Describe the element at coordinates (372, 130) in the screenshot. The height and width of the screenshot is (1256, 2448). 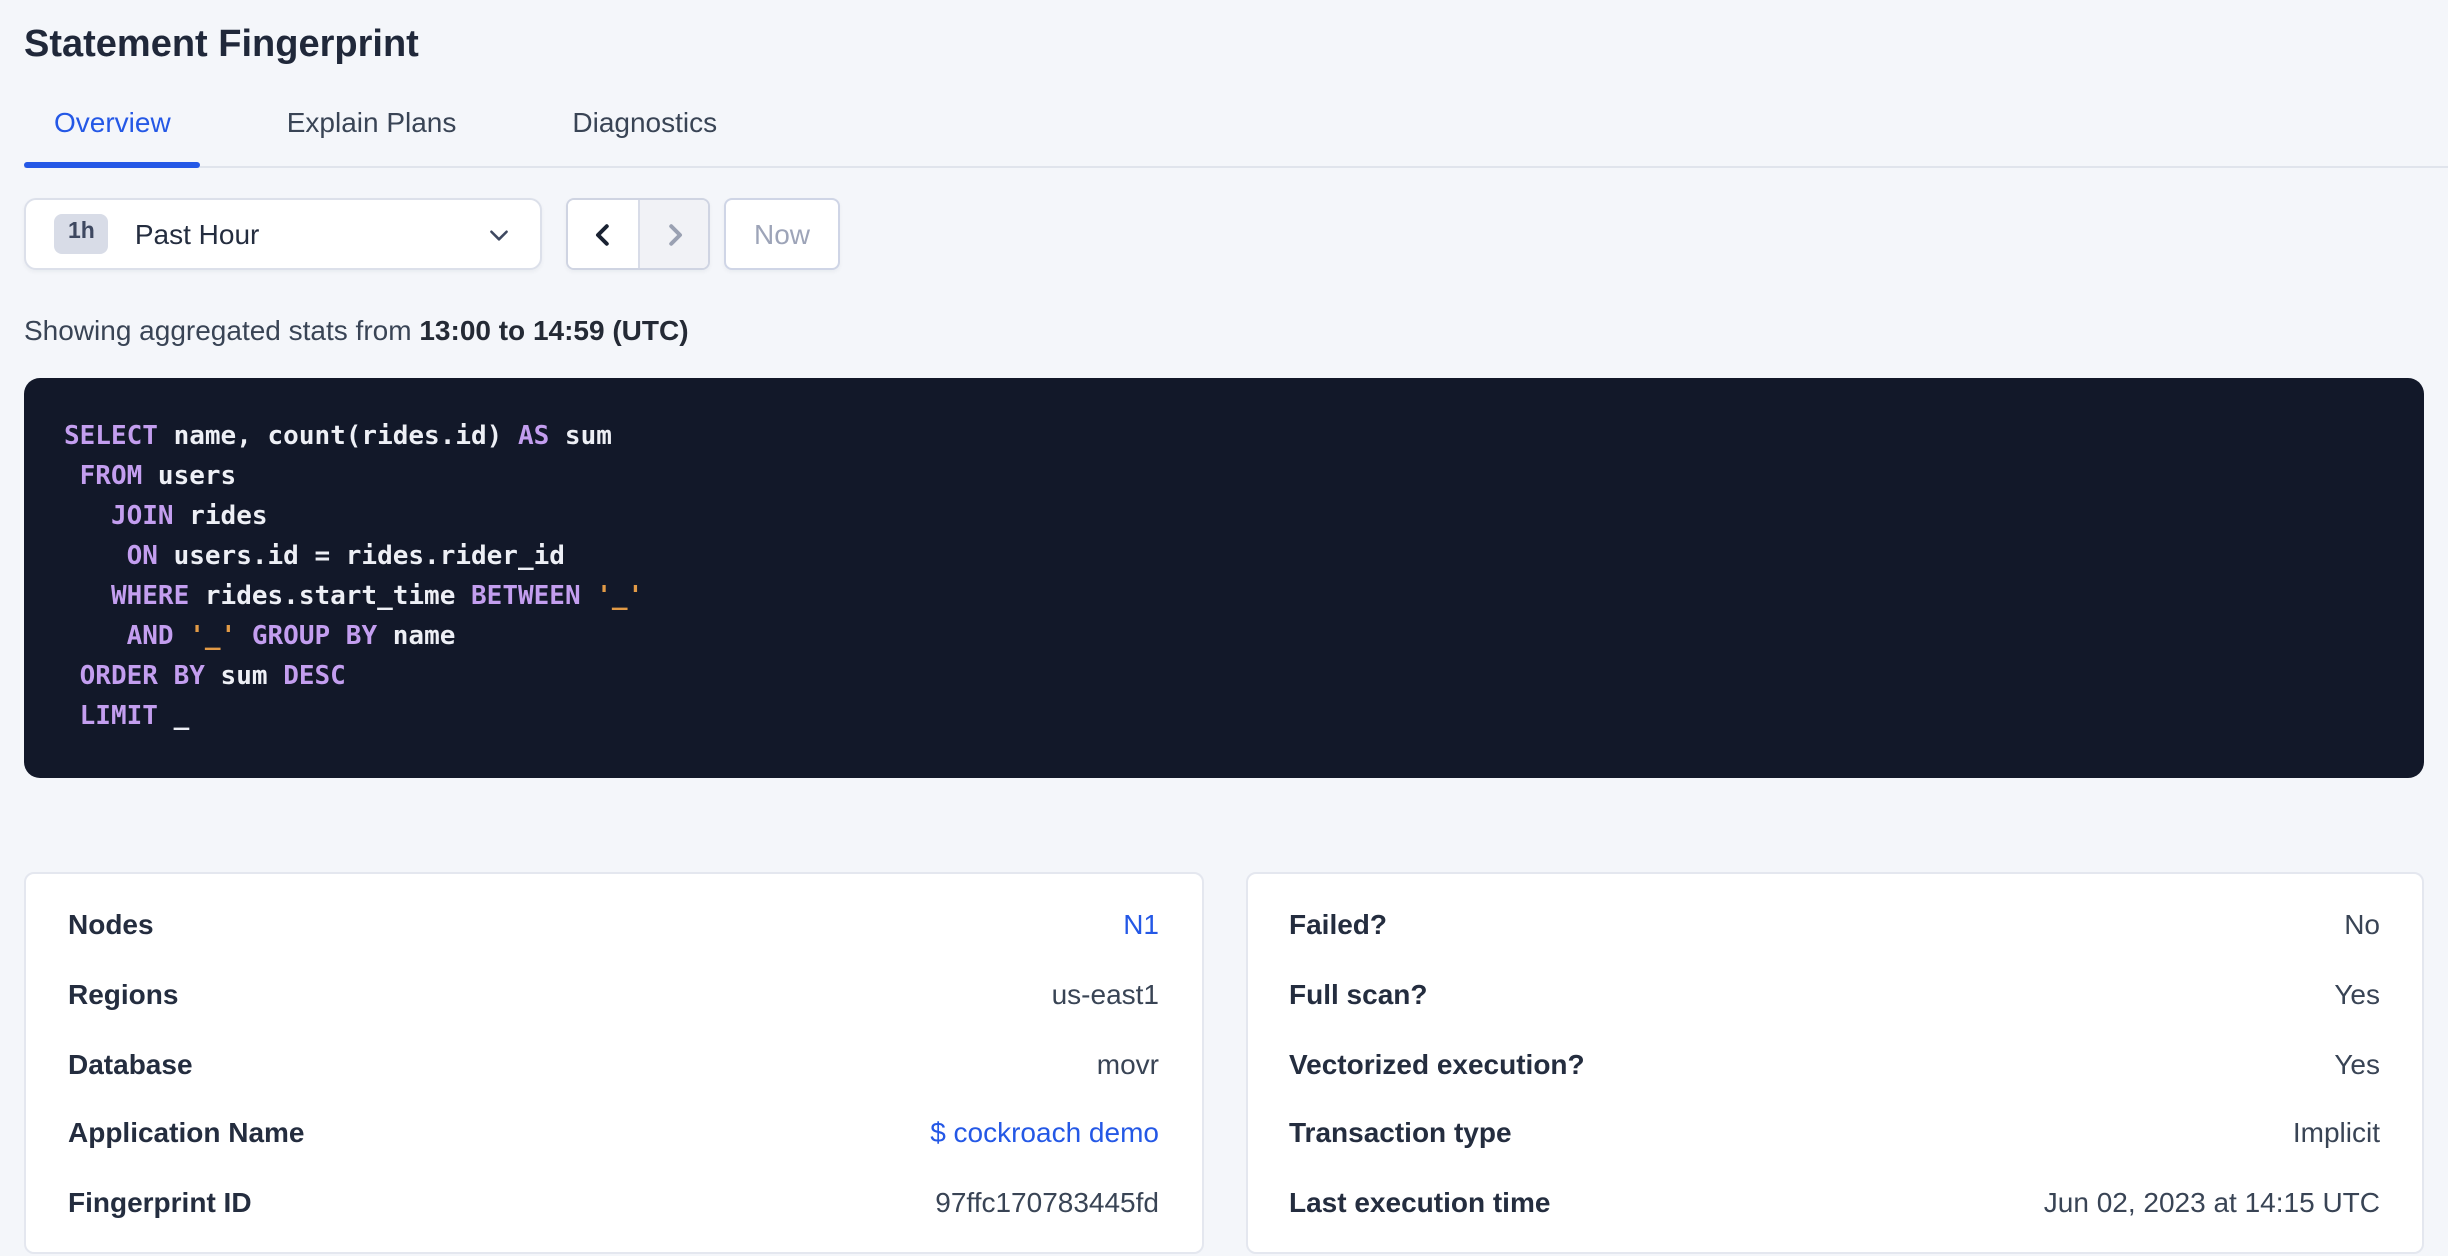
I see `tab-explain-plans: Explain Plans` at that location.